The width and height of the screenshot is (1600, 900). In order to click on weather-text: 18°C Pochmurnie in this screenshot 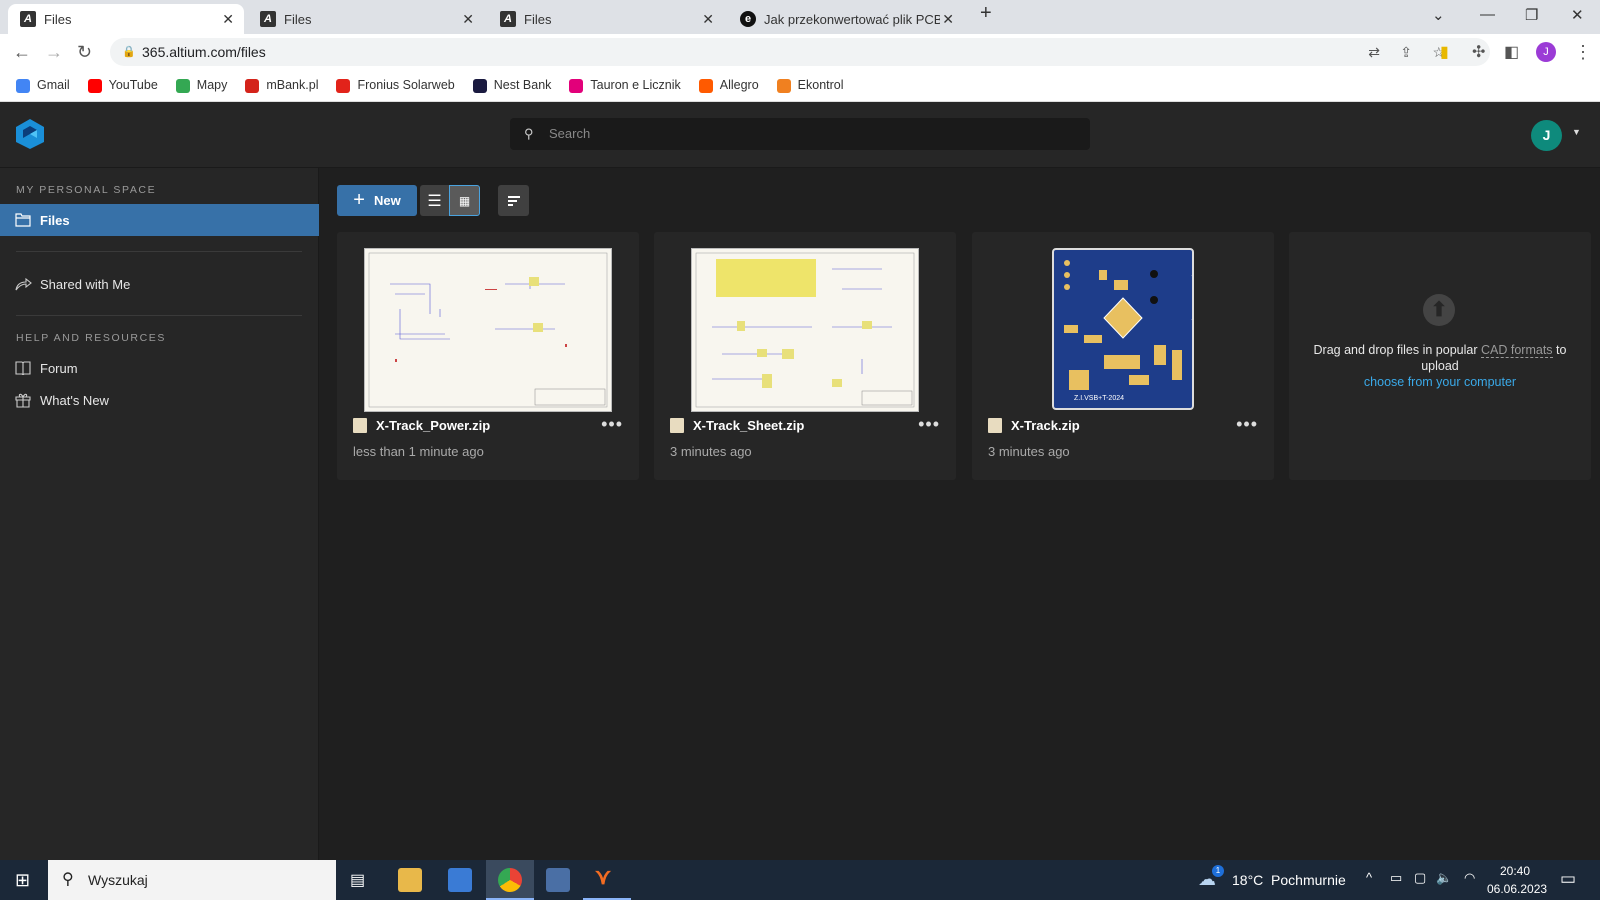, I will do `click(1289, 880)`.